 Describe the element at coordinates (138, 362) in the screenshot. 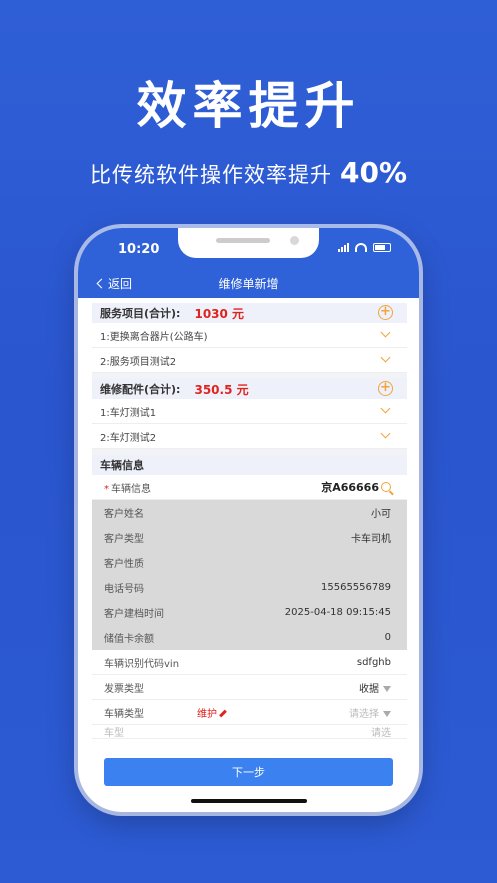

I see `service-item-label: 2:服务项目测试2` at that location.